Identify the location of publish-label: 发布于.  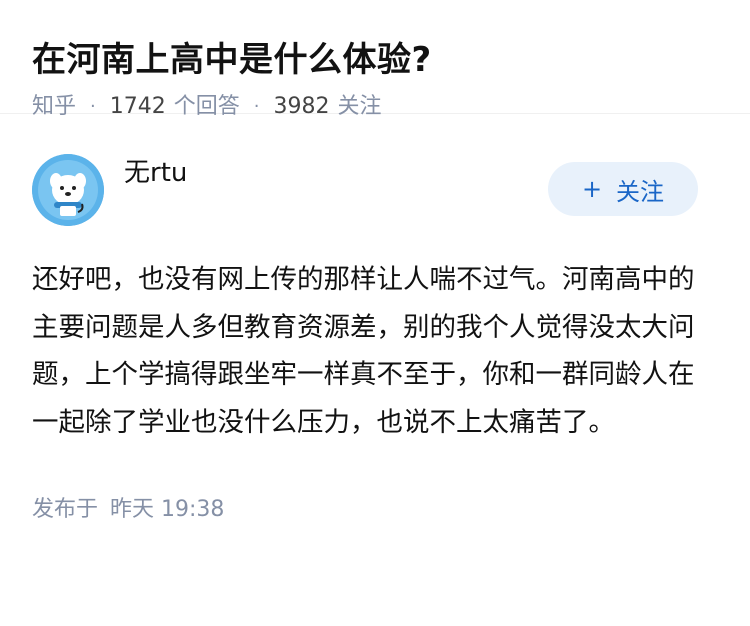
(65, 509).